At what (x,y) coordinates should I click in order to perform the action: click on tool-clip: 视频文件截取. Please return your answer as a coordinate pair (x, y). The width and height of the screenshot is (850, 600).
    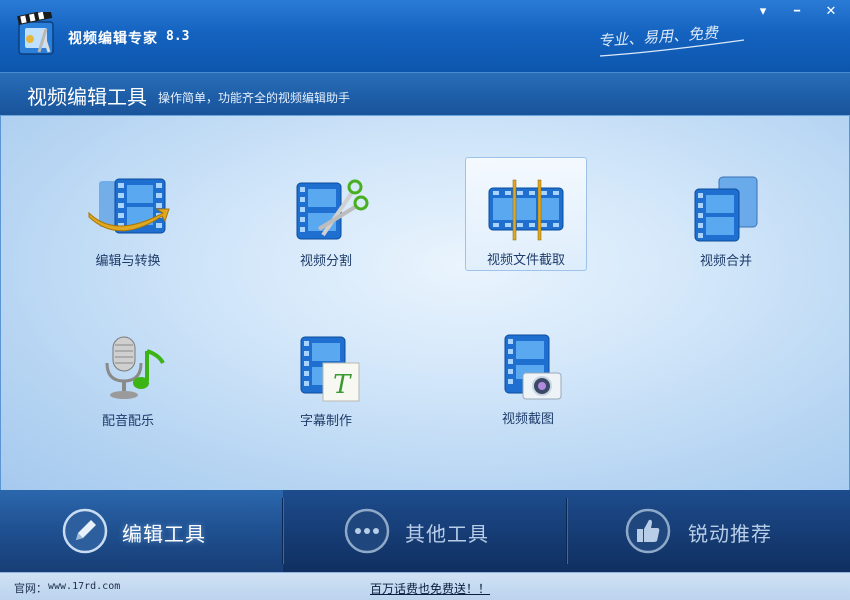
    Looking at the image, I should click on (526, 214).